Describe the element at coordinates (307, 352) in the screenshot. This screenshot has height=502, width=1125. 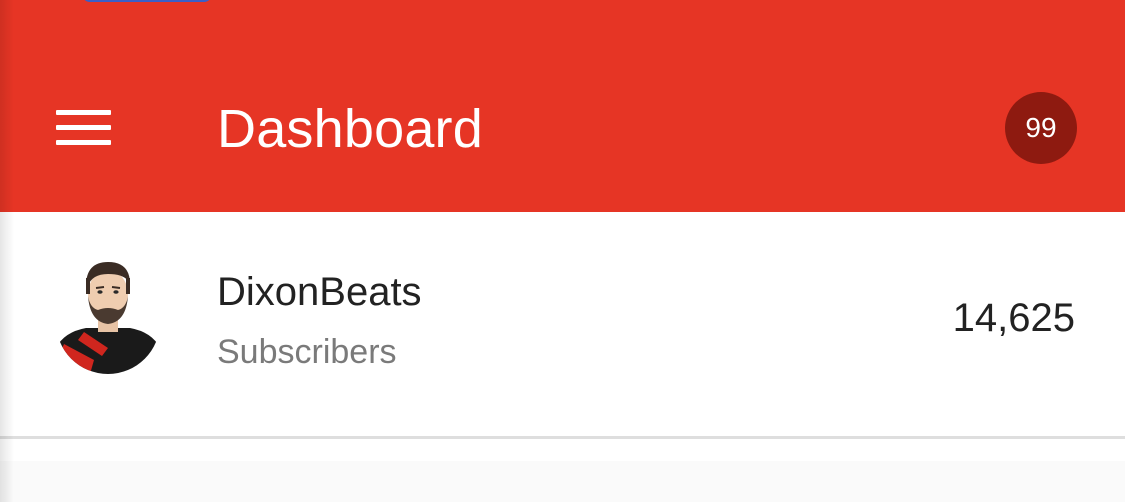
I see `channel-subtitle: Subscribers` at that location.